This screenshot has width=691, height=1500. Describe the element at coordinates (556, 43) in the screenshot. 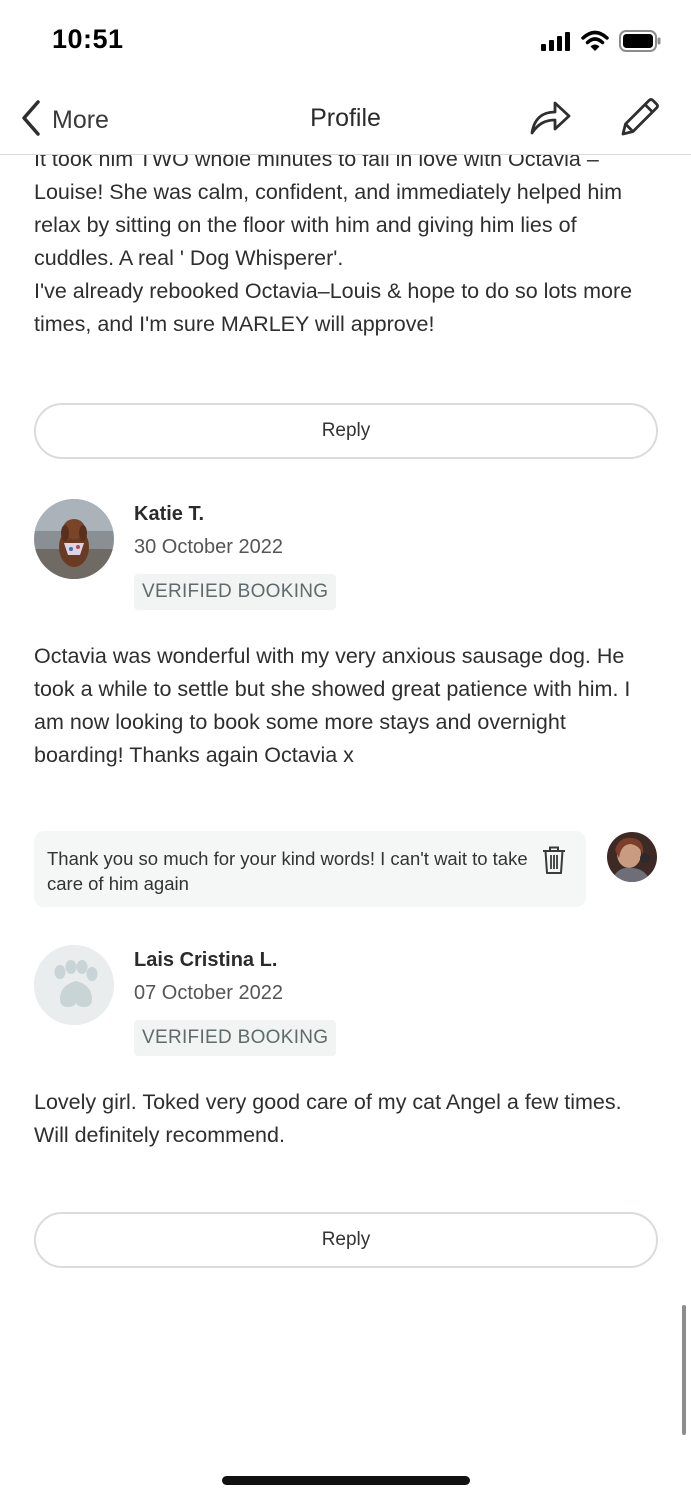

I see `signal-icon` at that location.